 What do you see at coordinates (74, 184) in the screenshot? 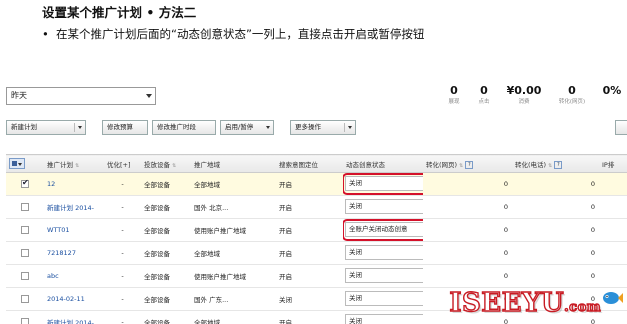
I see `plan-name-link: 12` at bounding box center [74, 184].